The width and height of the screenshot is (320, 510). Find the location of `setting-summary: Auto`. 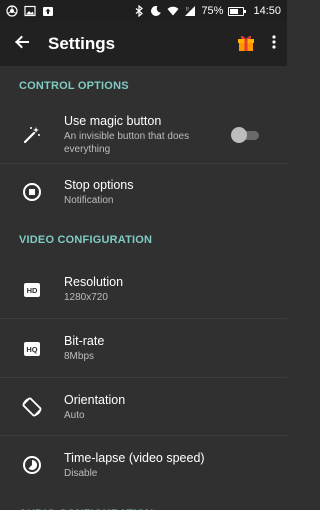

setting-summary: Auto is located at coordinates (74, 415).